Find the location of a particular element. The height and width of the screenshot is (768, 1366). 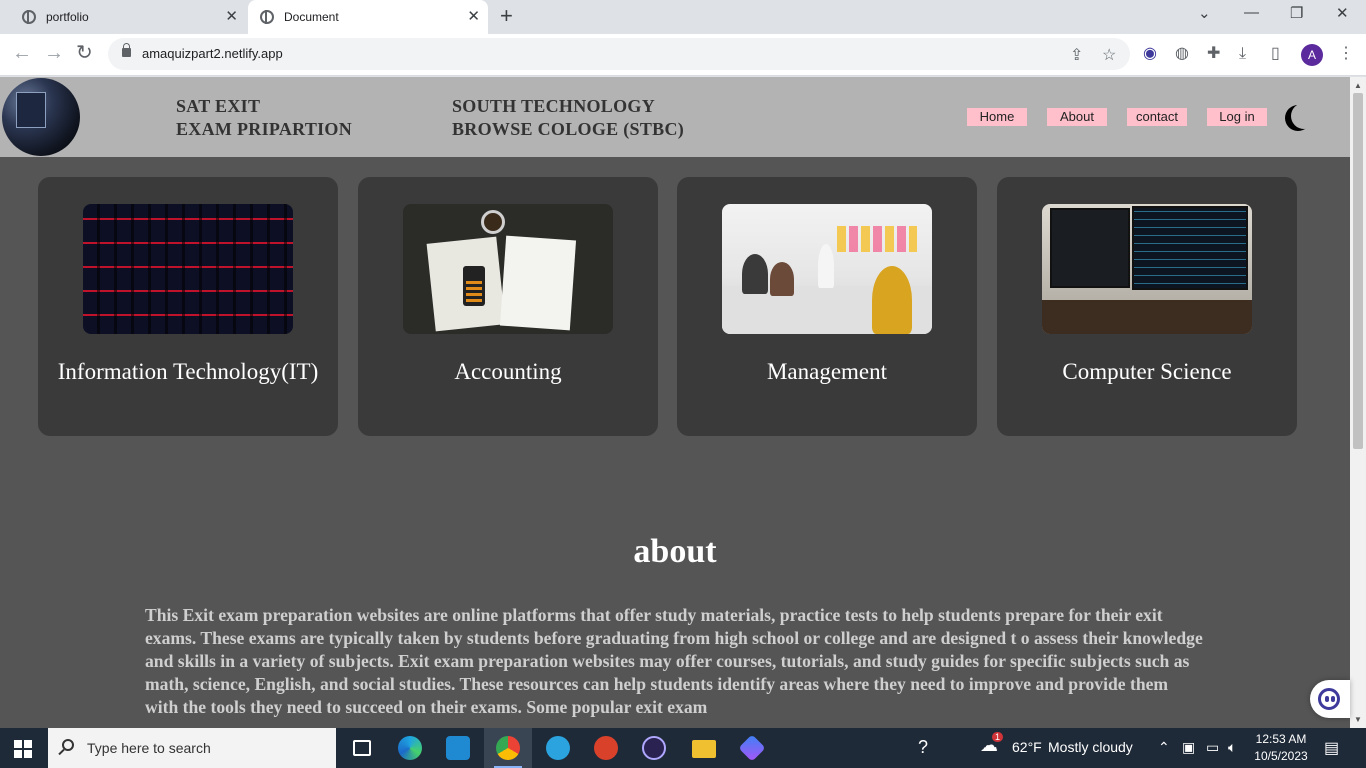

calculator-papers-image is located at coordinates (508, 269).